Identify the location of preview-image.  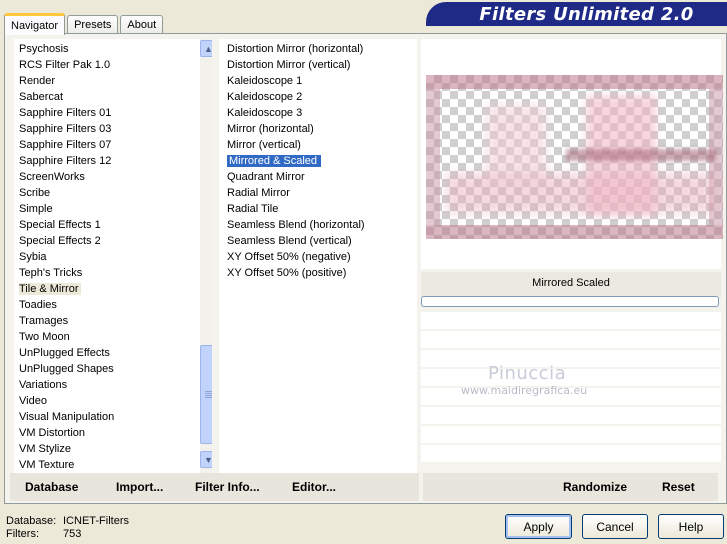
(574, 157).